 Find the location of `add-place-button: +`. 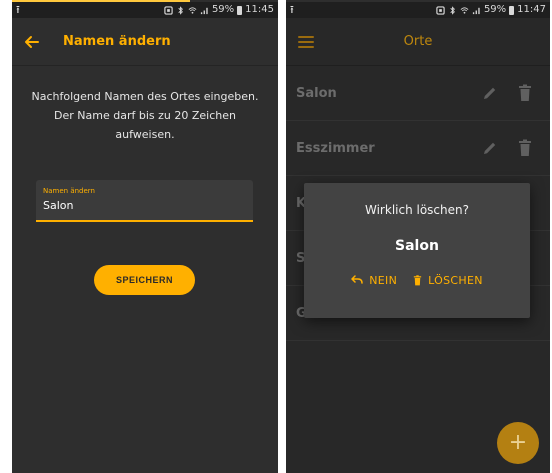

add-place-button: + is located at coordinates (518, 443).